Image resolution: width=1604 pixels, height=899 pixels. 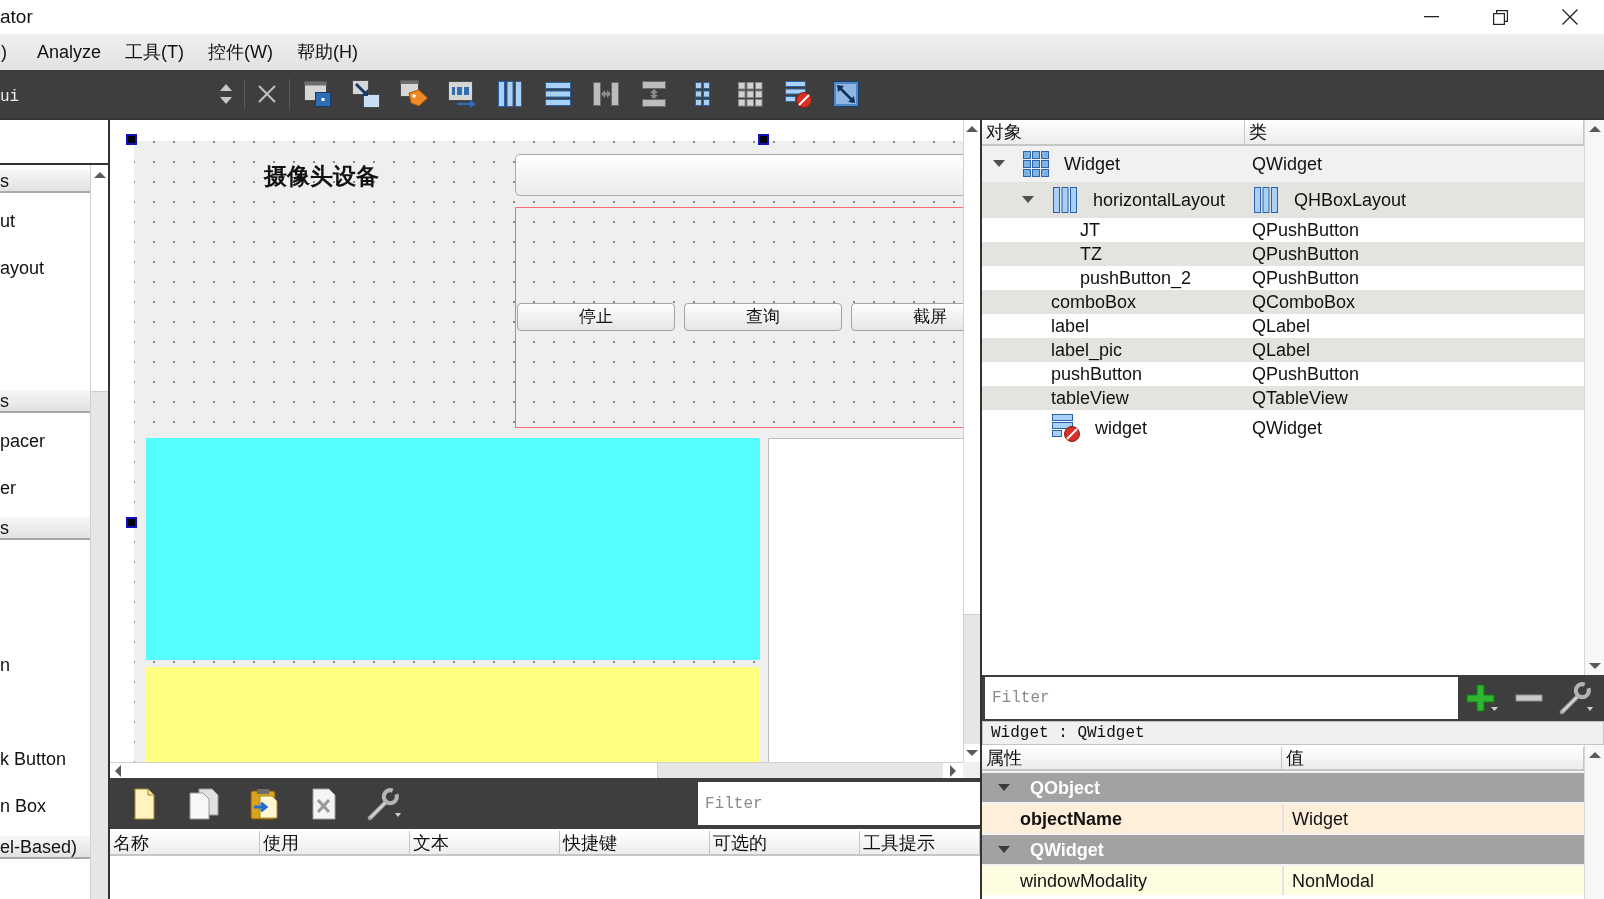 I want to click on layout-frame: 停止 查询 截屏, so click(x=739, y=317).